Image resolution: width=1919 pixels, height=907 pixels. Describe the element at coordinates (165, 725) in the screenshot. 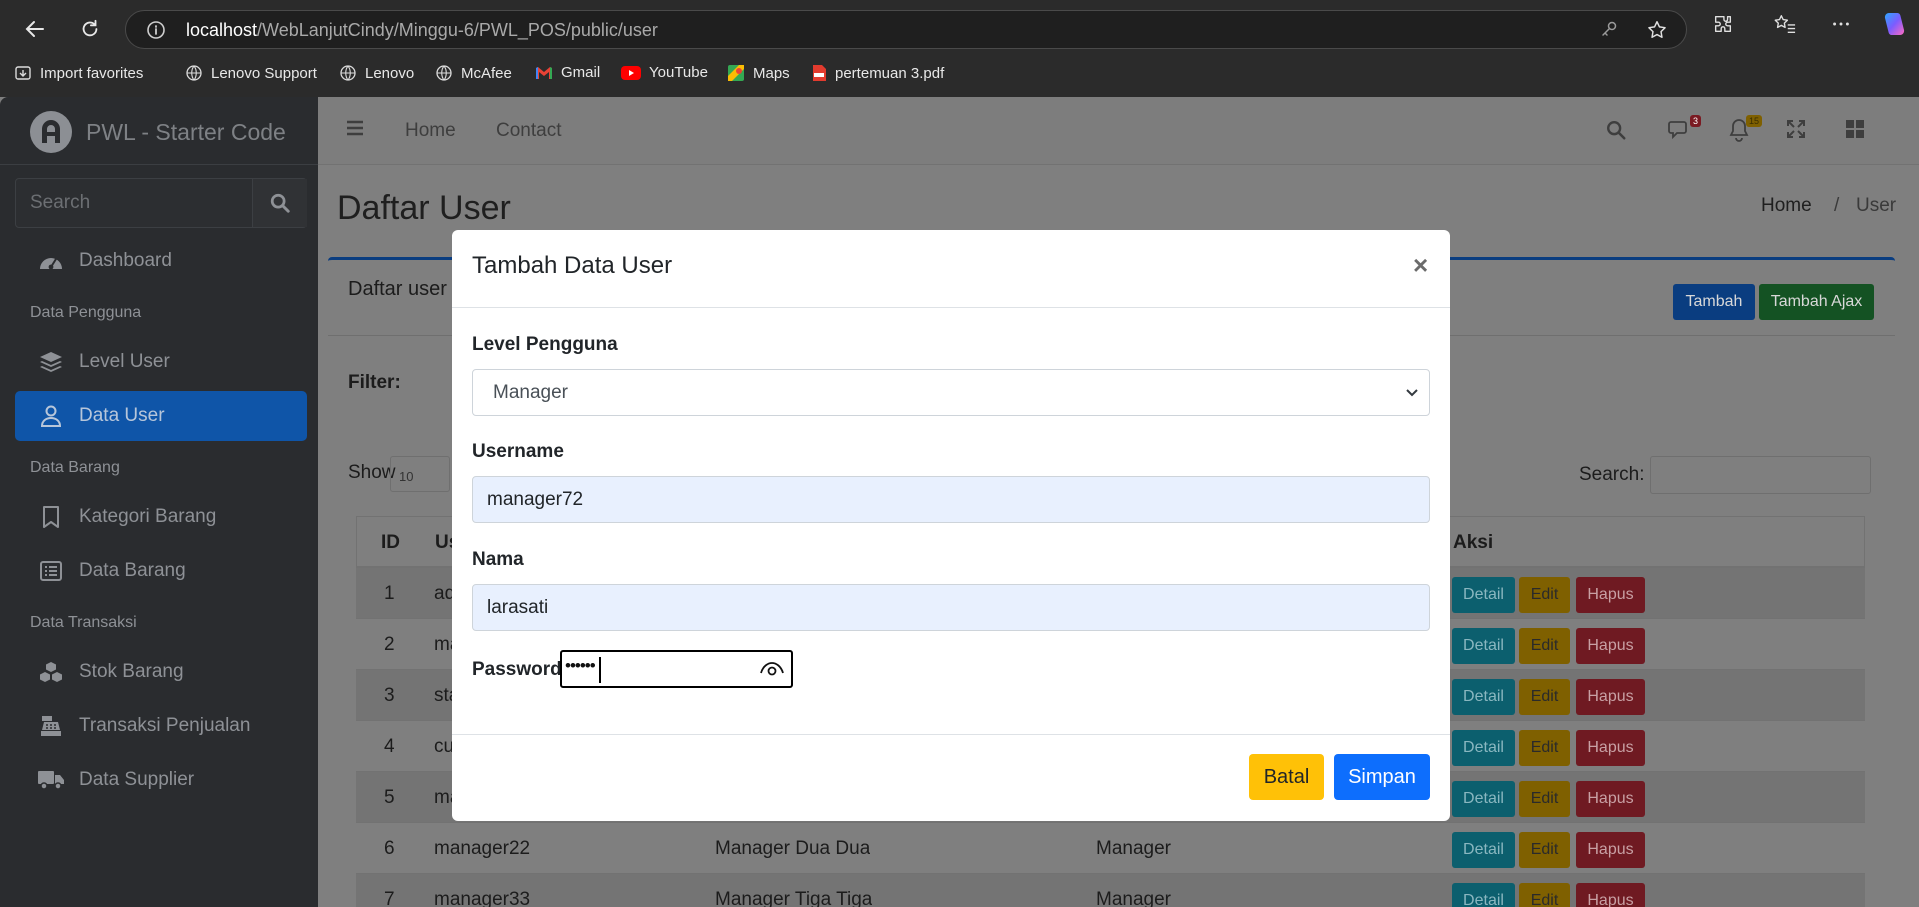

I see `sidebar-item-label: Transaksi Penjualan` at that location.